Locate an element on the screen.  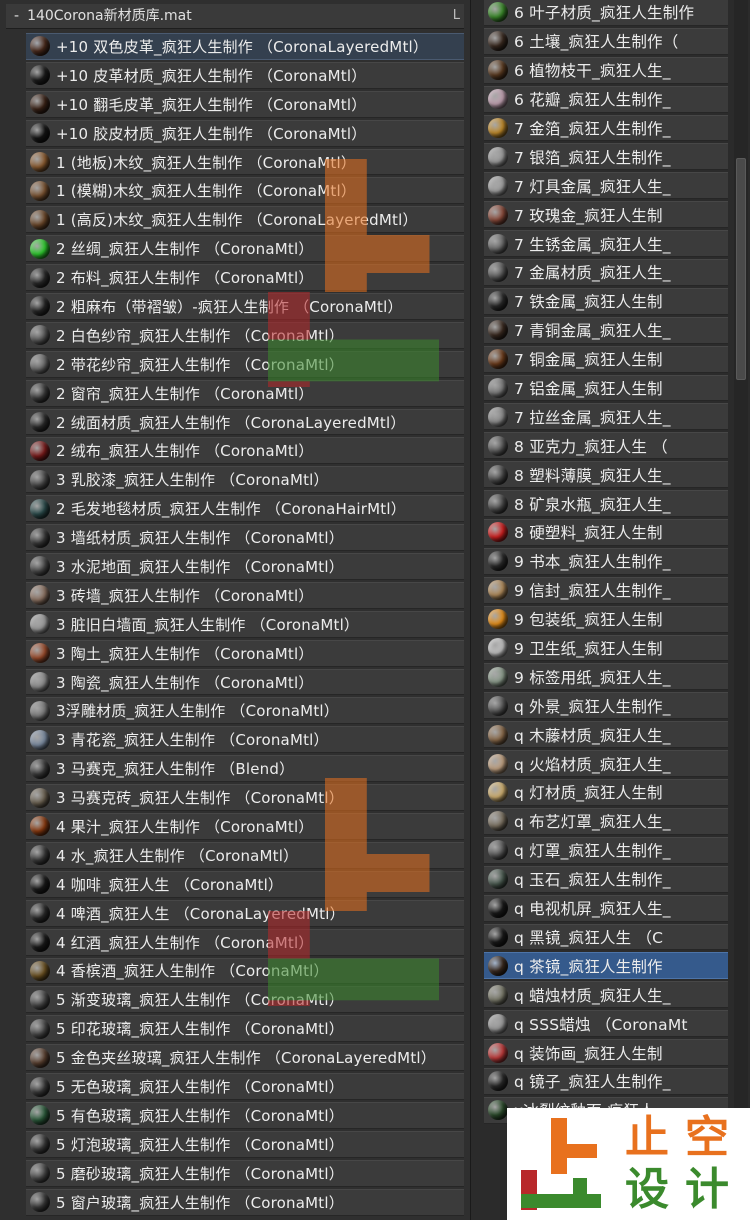
material-name: q SSS蜡烛 （CoronaMt is located at coordinates (601, 1024).